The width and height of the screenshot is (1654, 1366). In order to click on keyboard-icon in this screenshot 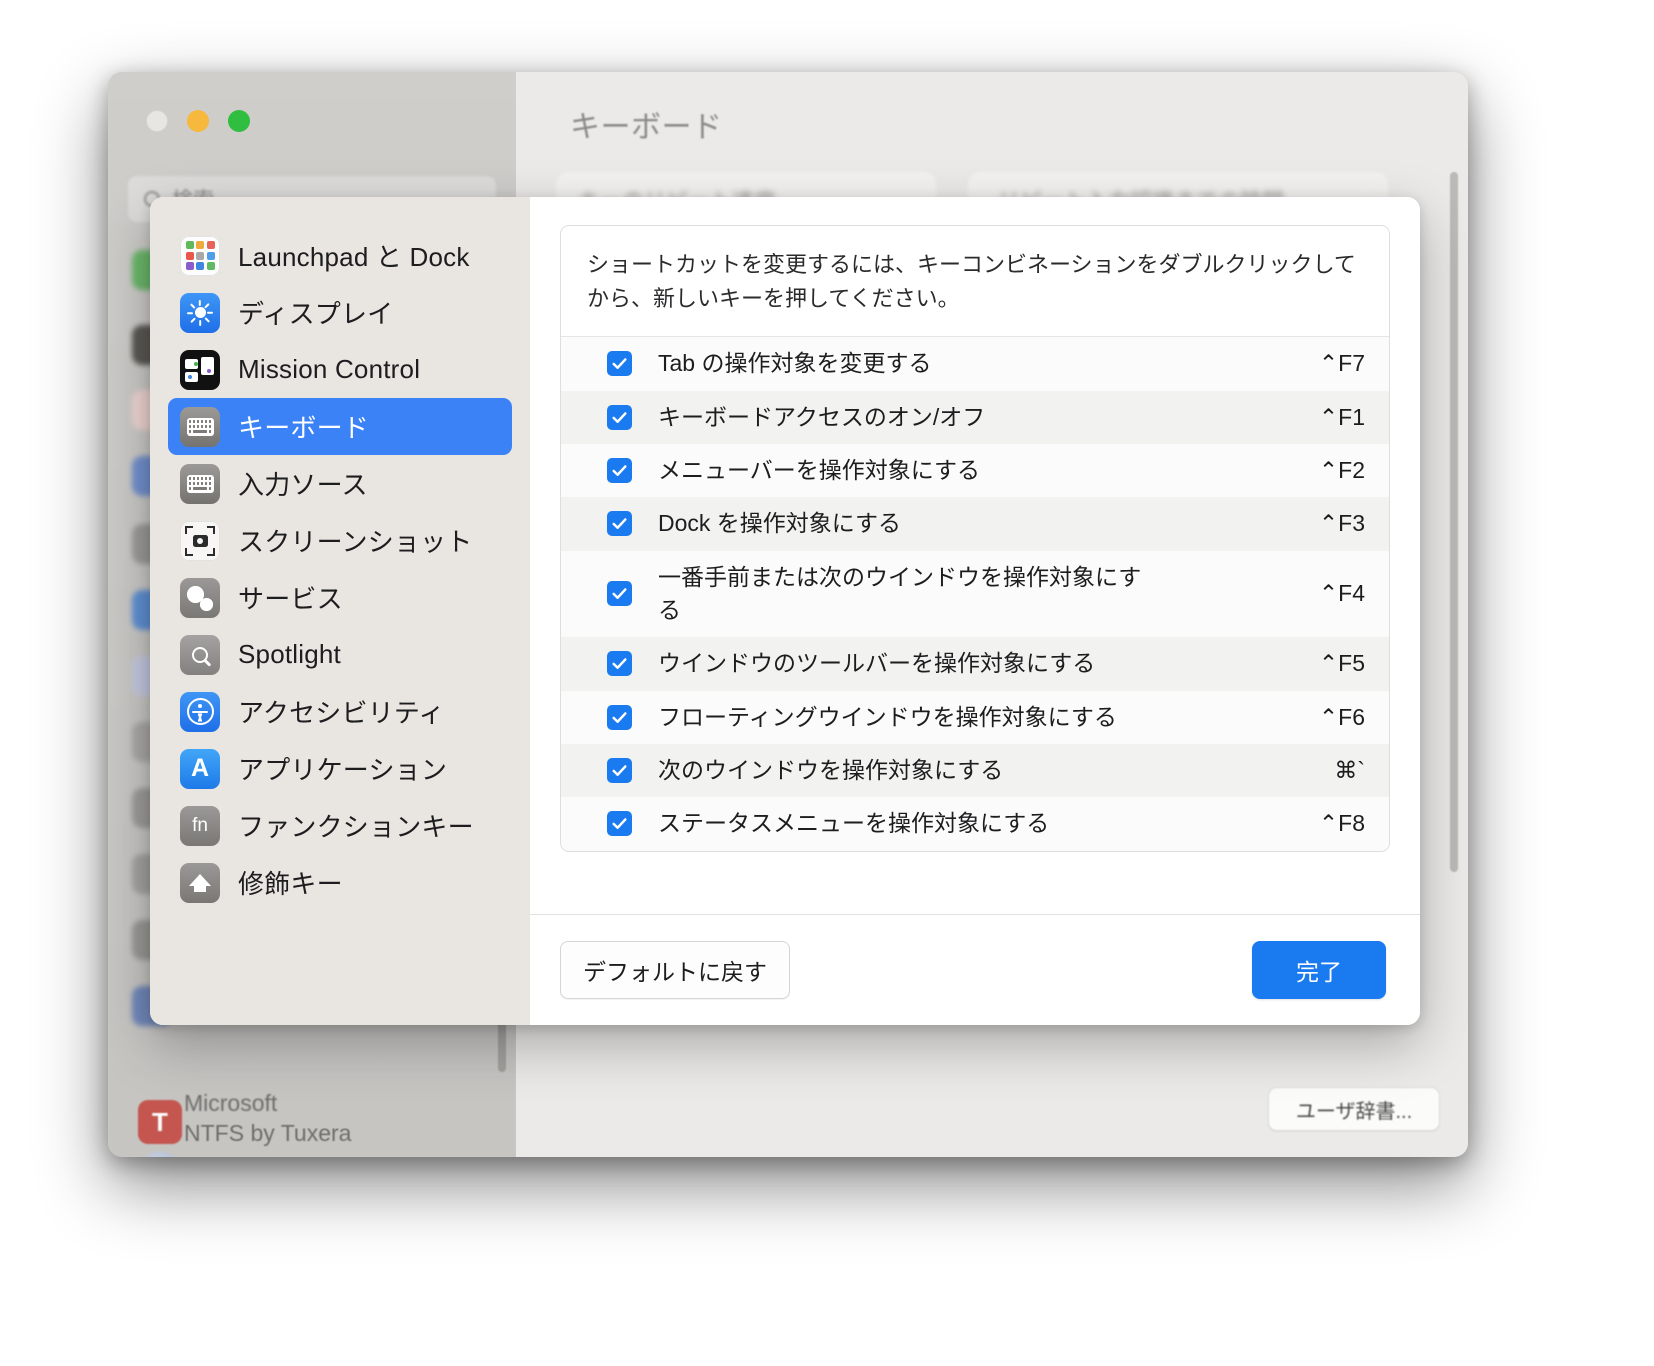, I will do `click(200, 426)`.